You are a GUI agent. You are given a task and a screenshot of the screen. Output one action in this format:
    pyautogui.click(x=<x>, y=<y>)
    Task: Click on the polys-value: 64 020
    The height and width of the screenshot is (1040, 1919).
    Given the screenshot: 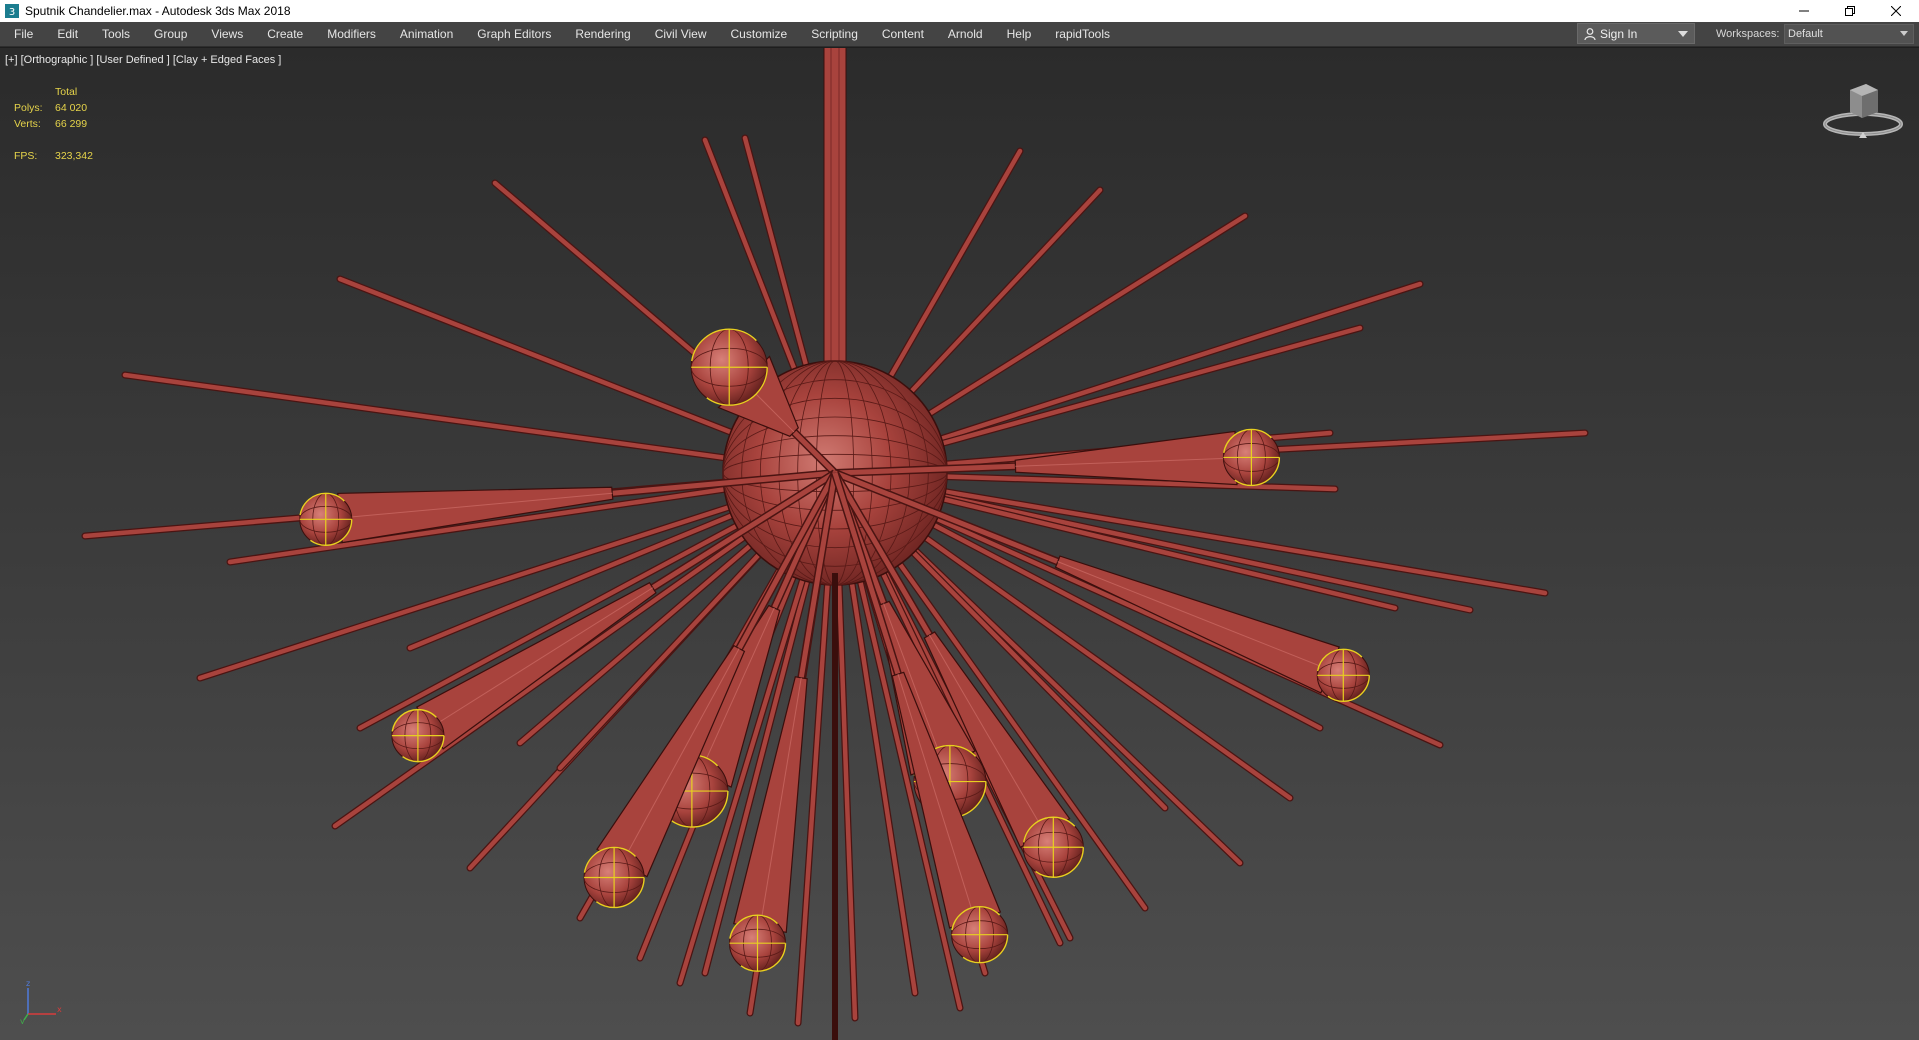 What is the action you would take?
    pyautogui.click(x=71, y=108)
    